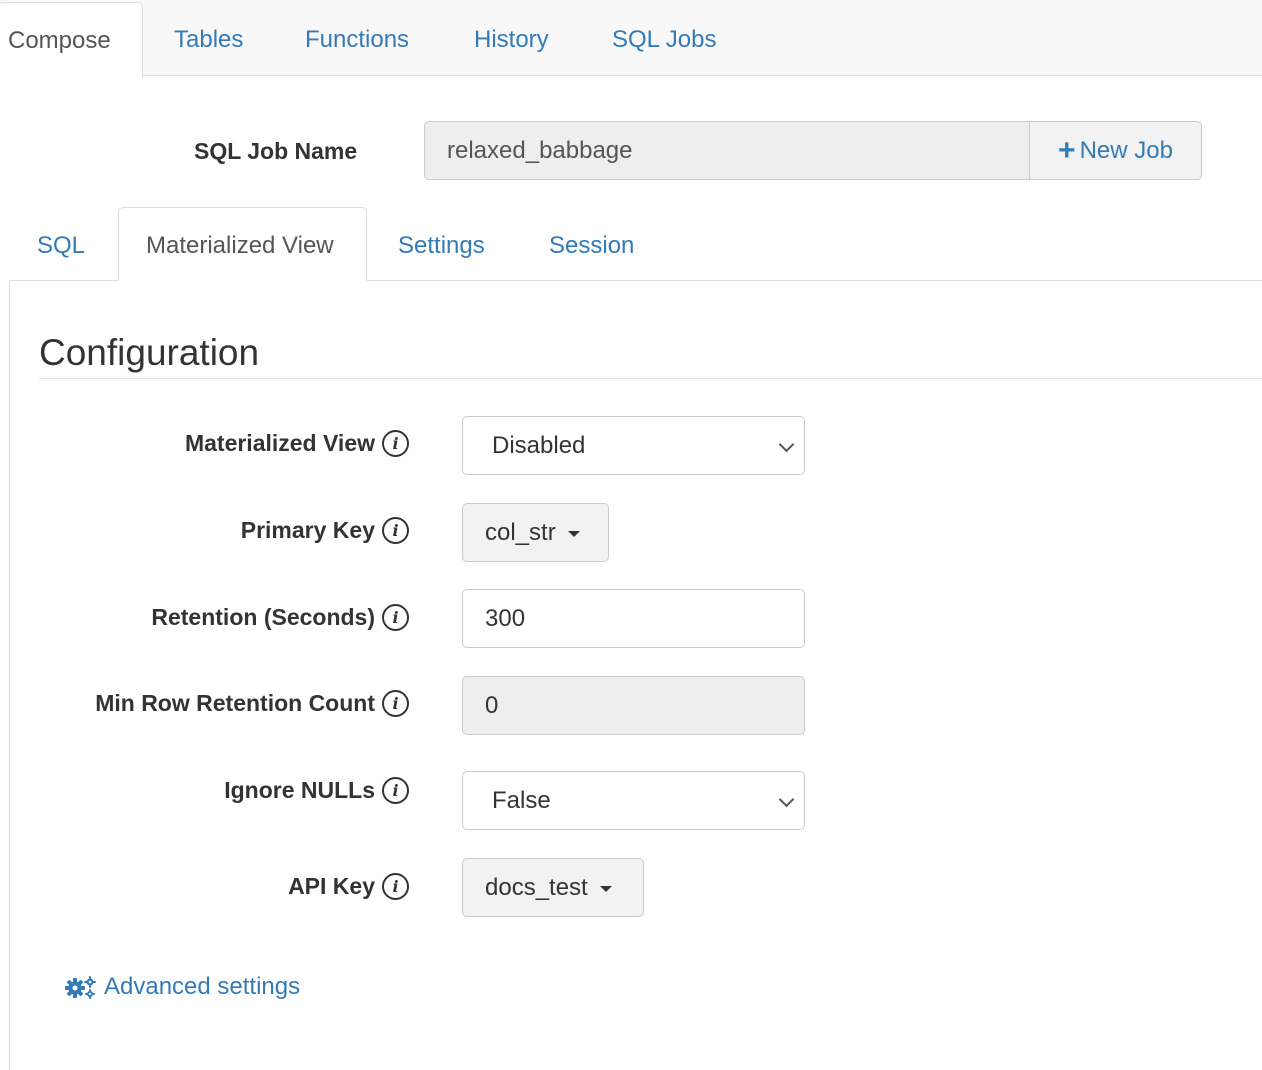 The width and height of the screenshot is (1262, 1070). I want to click on api-key-label-text: API Key, so click(331, 886).